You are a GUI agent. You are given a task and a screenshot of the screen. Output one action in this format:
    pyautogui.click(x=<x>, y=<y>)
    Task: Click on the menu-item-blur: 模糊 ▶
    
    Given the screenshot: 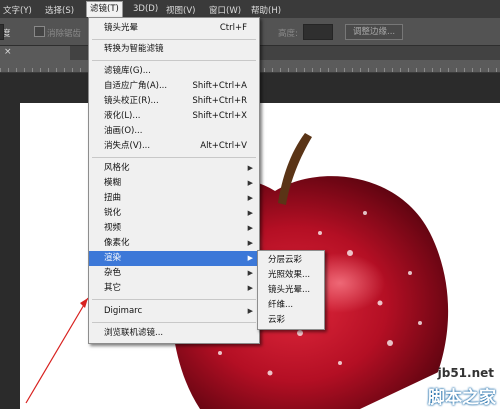 What is the action you would take?
    pyautogui.click(x=174, y=183)
    